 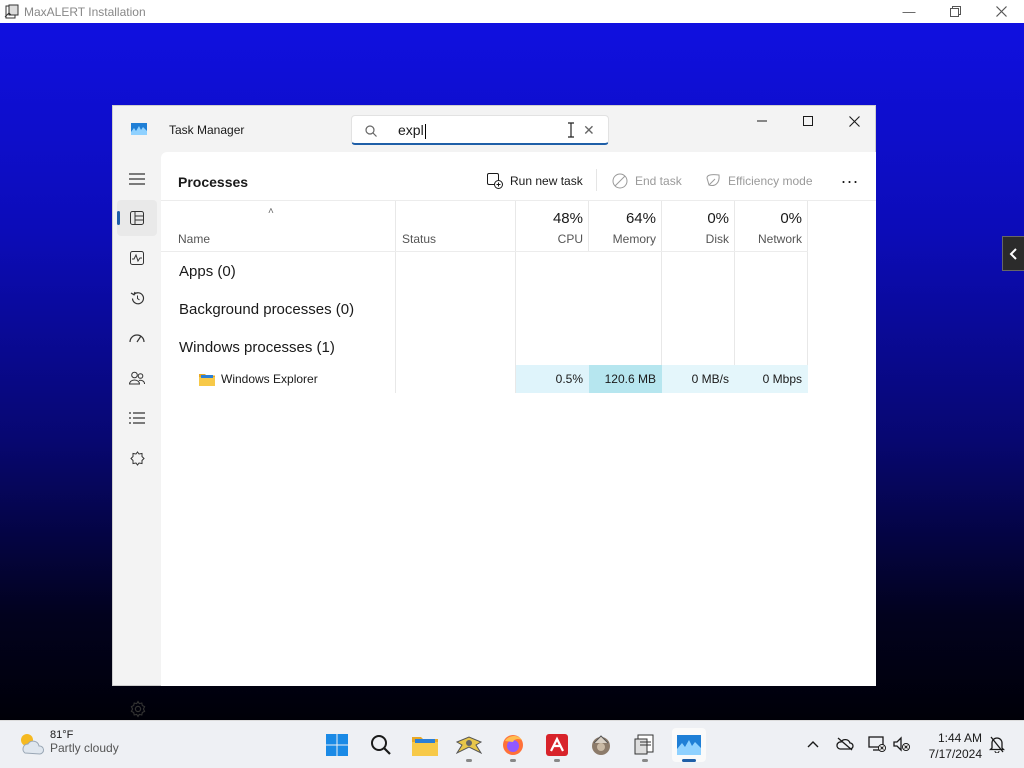 What do you see at coordinates (213, 182) in the screenshot?
I see `page-title: Processes` at bounding box center [213, 182].